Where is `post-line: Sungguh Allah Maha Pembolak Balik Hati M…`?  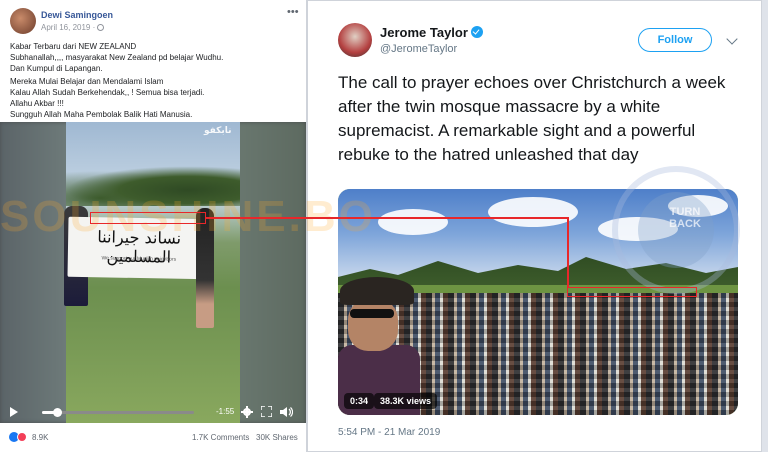
post-line: Sungguh Allah Maha Pembolak Balik Hati M… is located at coordinates (101, 114).